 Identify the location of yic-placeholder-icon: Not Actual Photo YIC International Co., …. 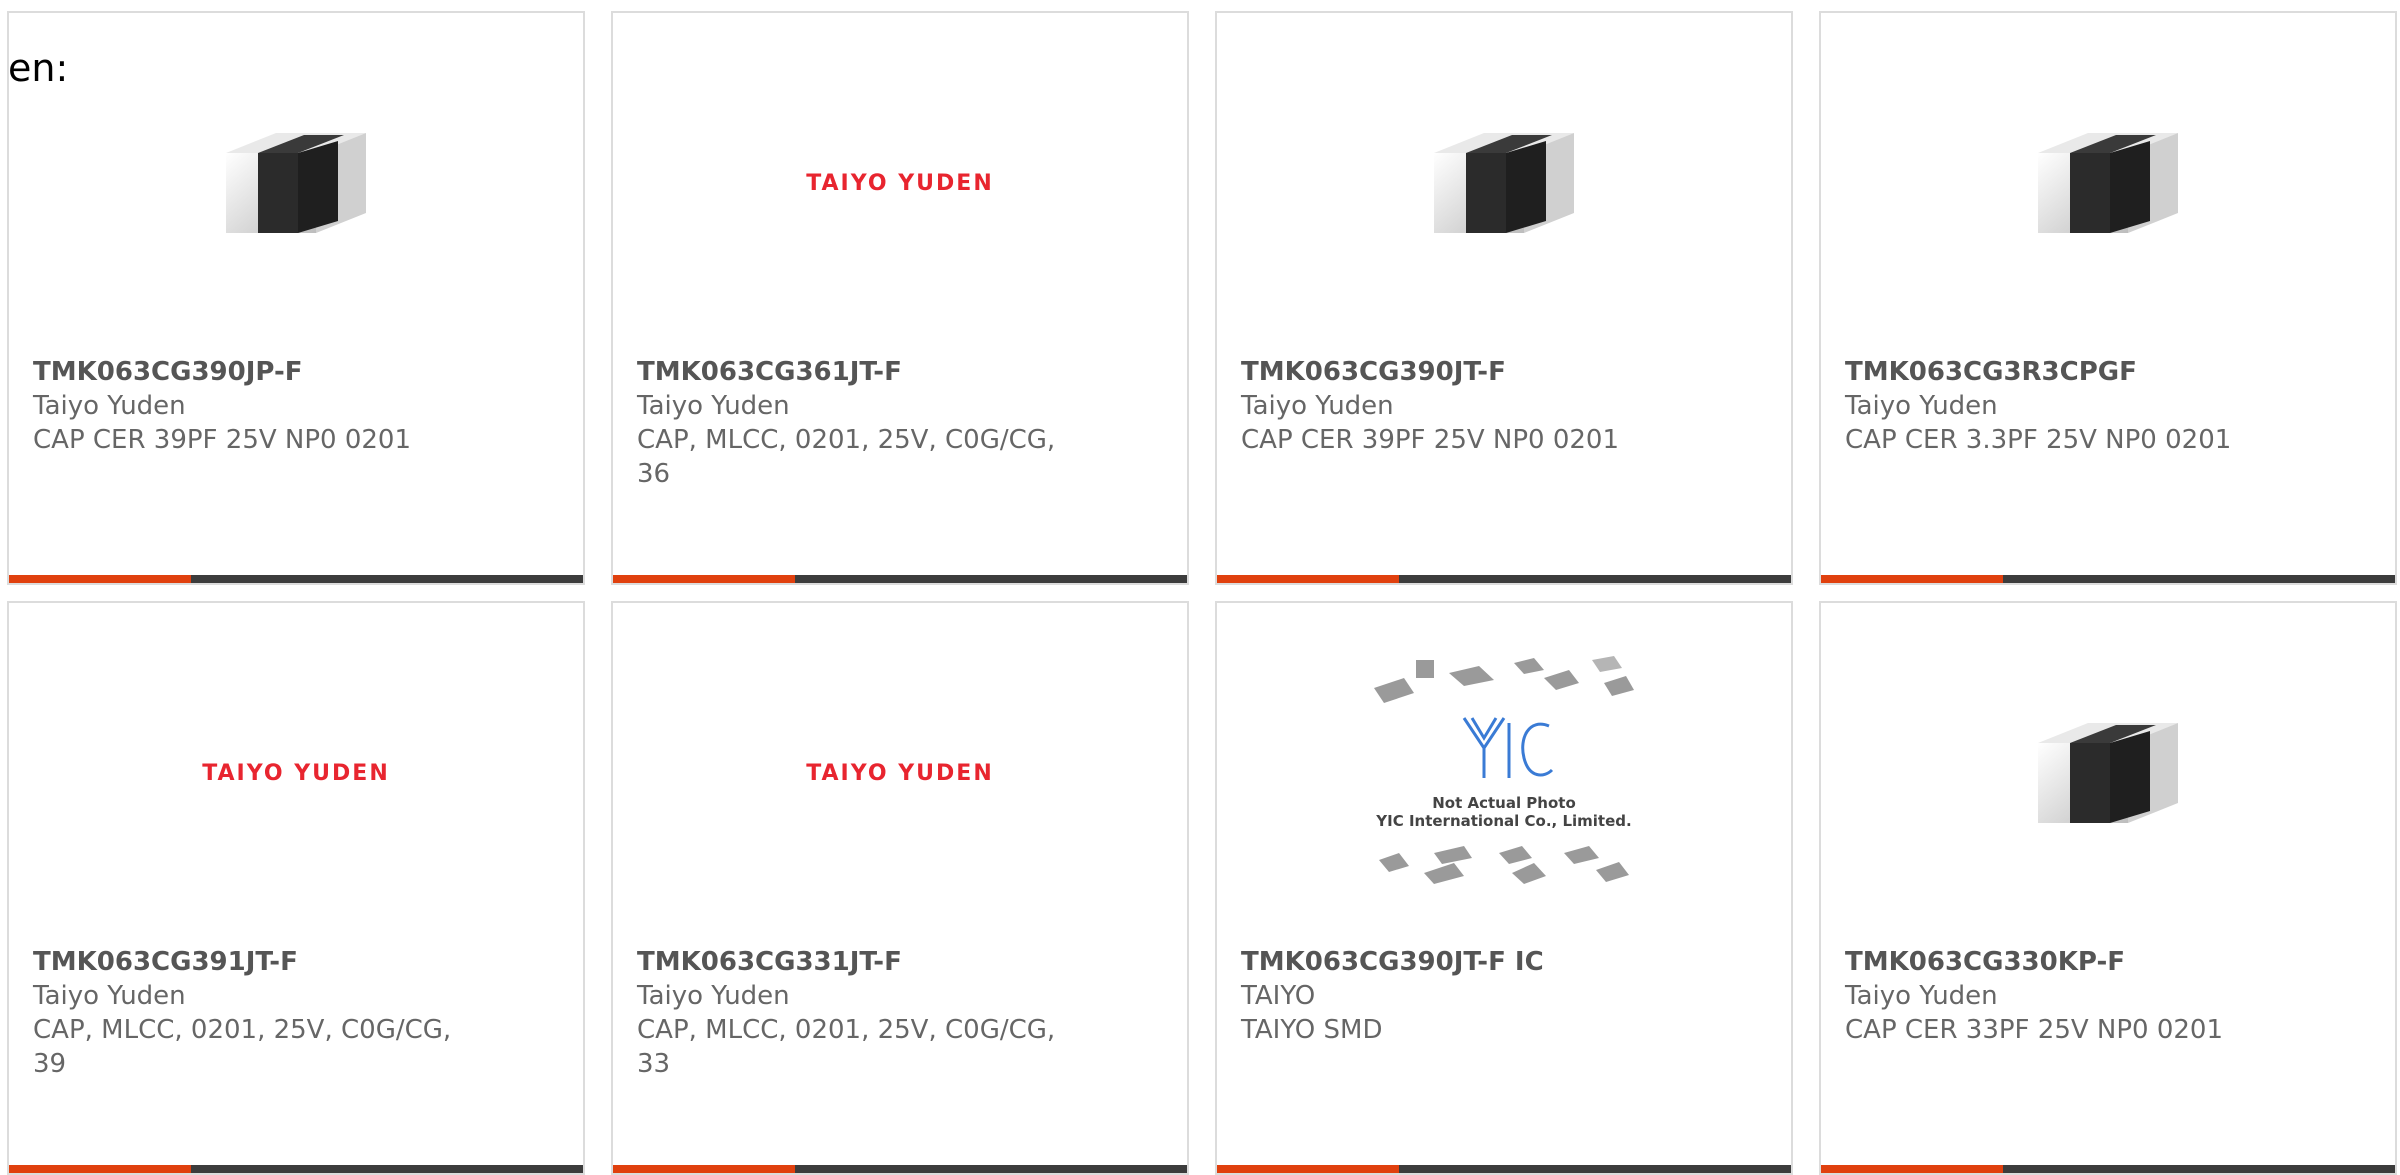
(1504, 770).